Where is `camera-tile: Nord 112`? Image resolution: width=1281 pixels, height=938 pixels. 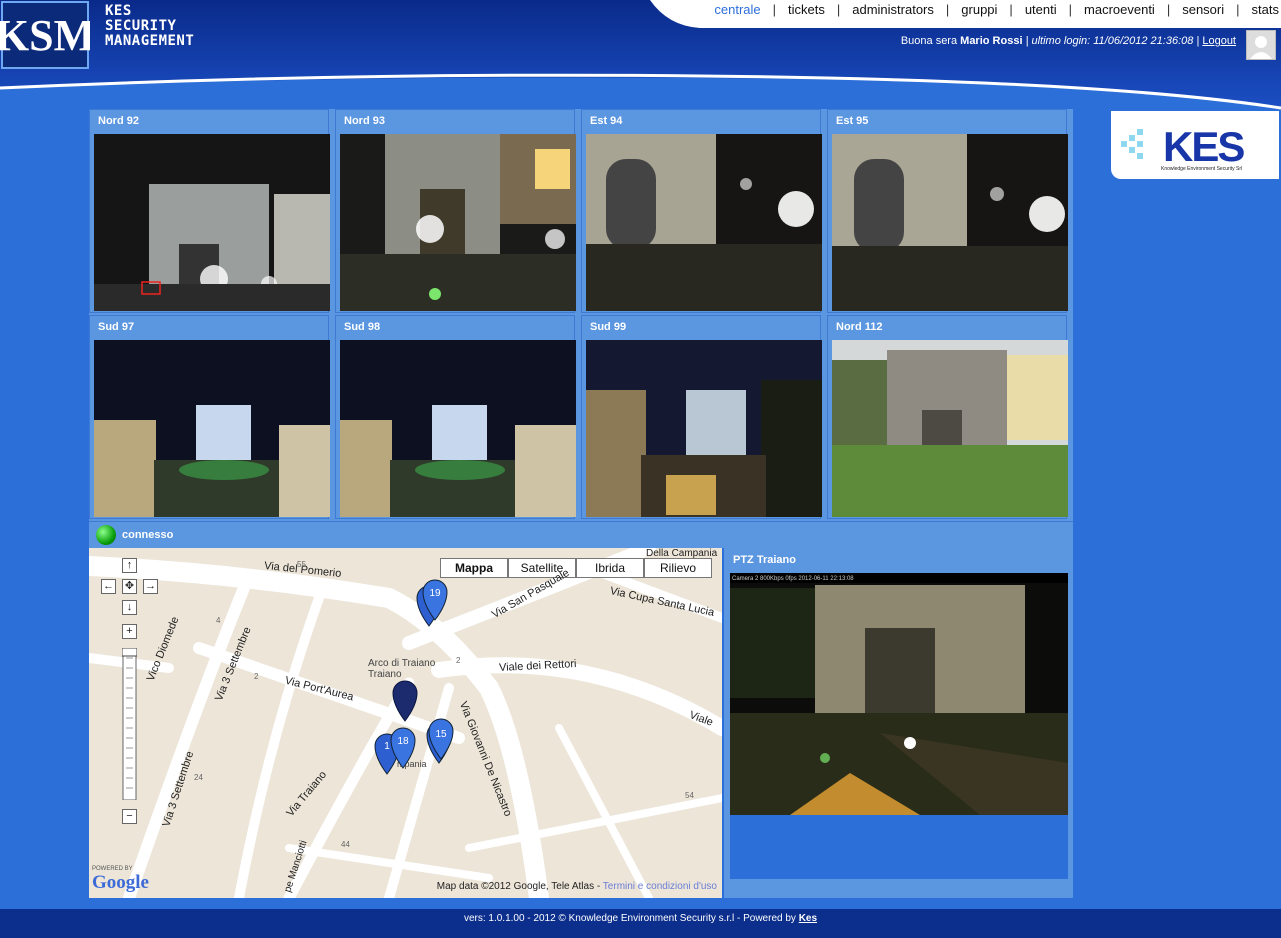
camera-tile: Nord 112 is located at coordinates (947, 417).